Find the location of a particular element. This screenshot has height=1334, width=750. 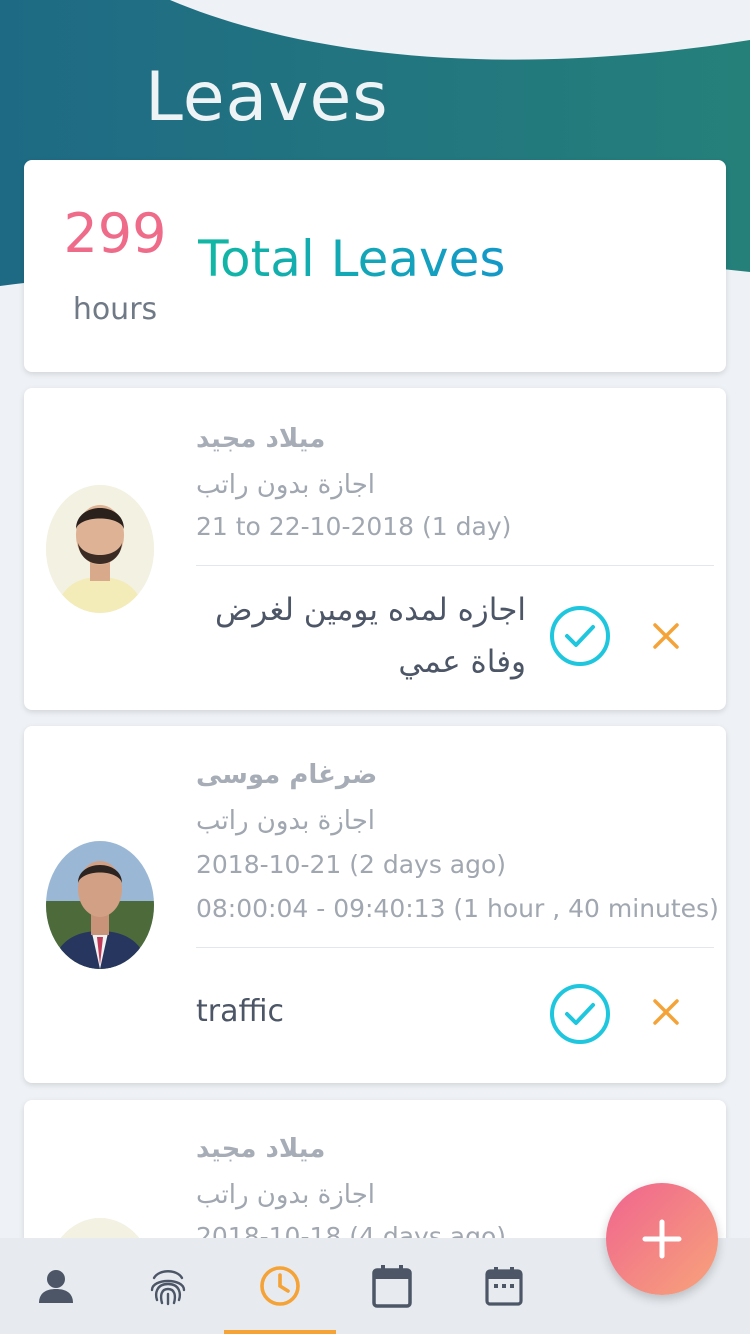

plus-icon is located at coordinates (662, 1239).